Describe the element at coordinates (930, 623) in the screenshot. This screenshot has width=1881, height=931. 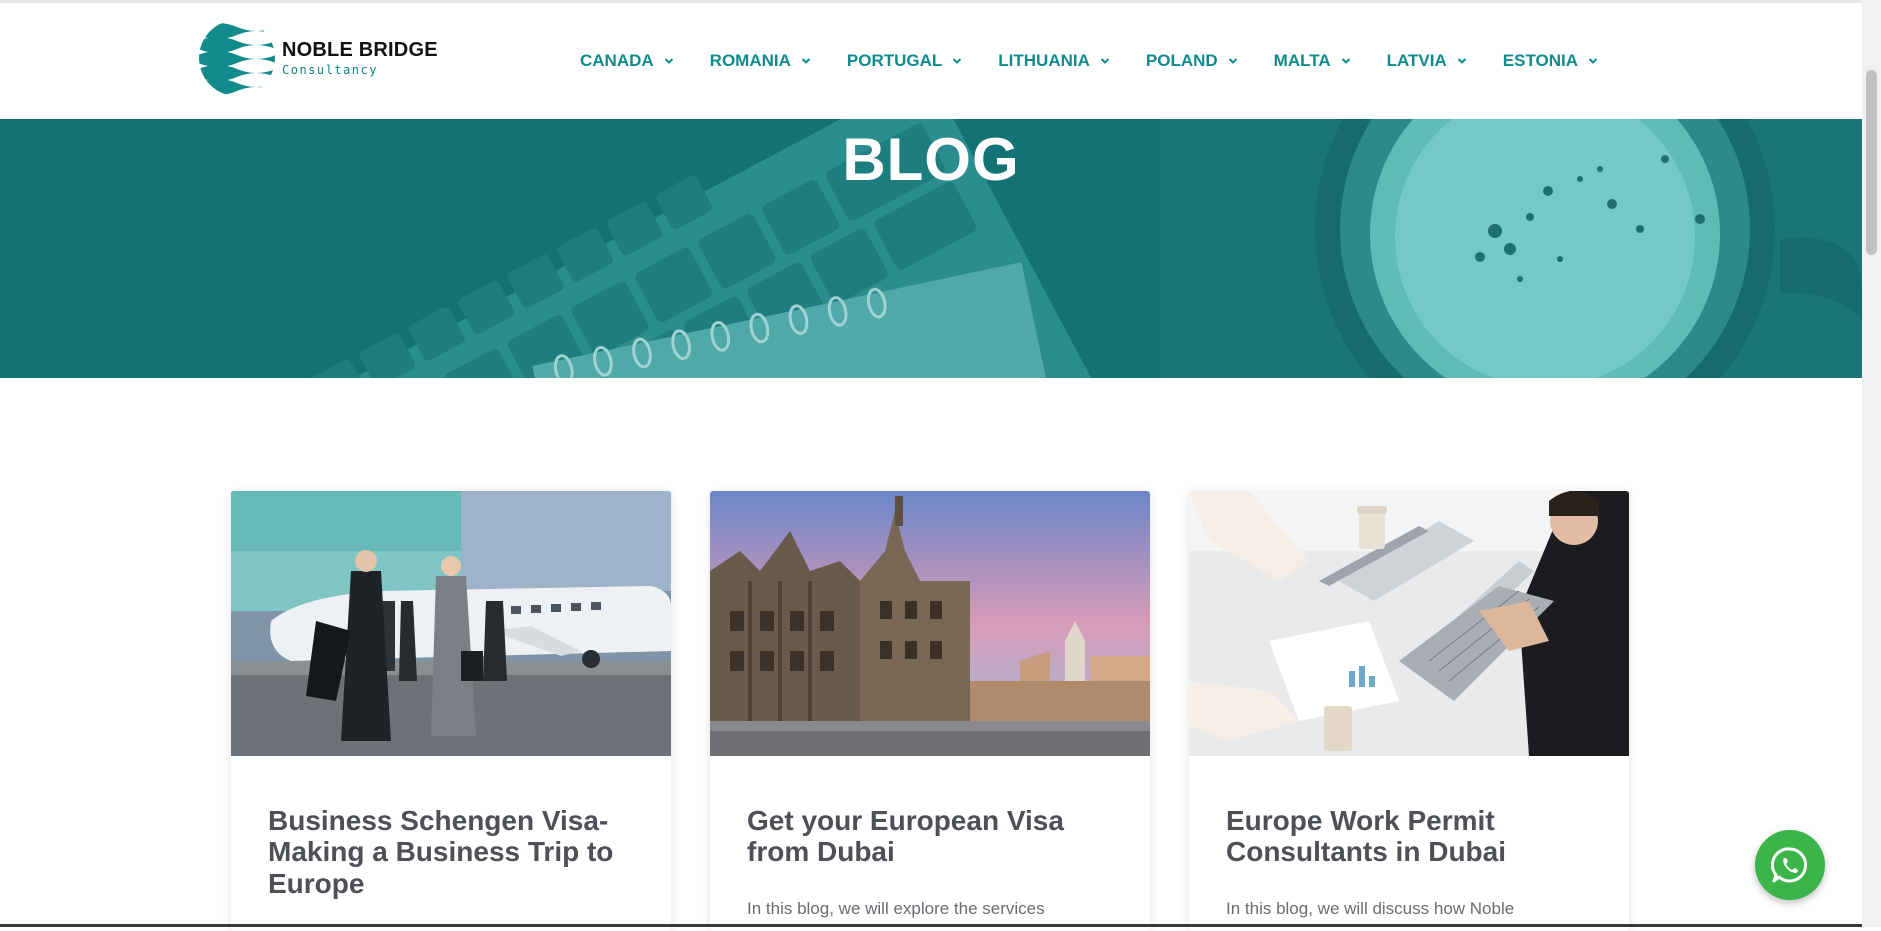
I see `post-image-city-hall` at that location.